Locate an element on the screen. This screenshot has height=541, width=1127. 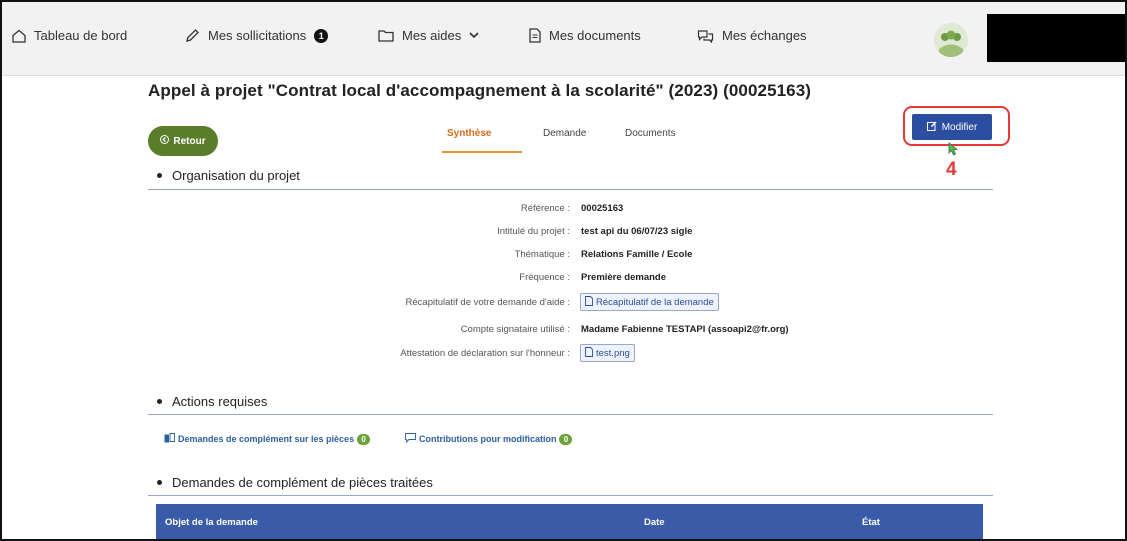
field-label: Thématique : is located at coordinates (542, 254).